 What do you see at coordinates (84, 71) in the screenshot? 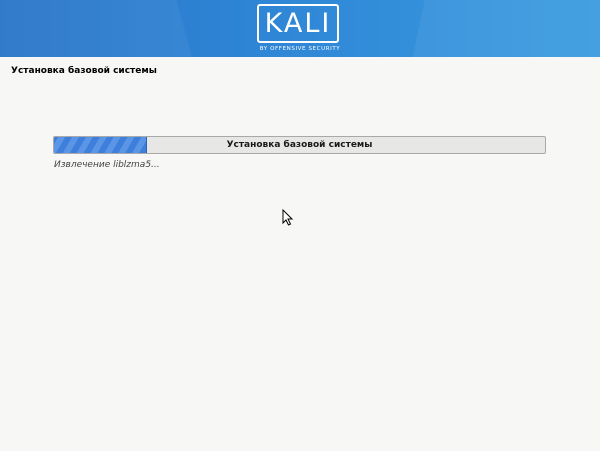
I see `page-title: Установка базовой системы` at bounding box center [84, 71].